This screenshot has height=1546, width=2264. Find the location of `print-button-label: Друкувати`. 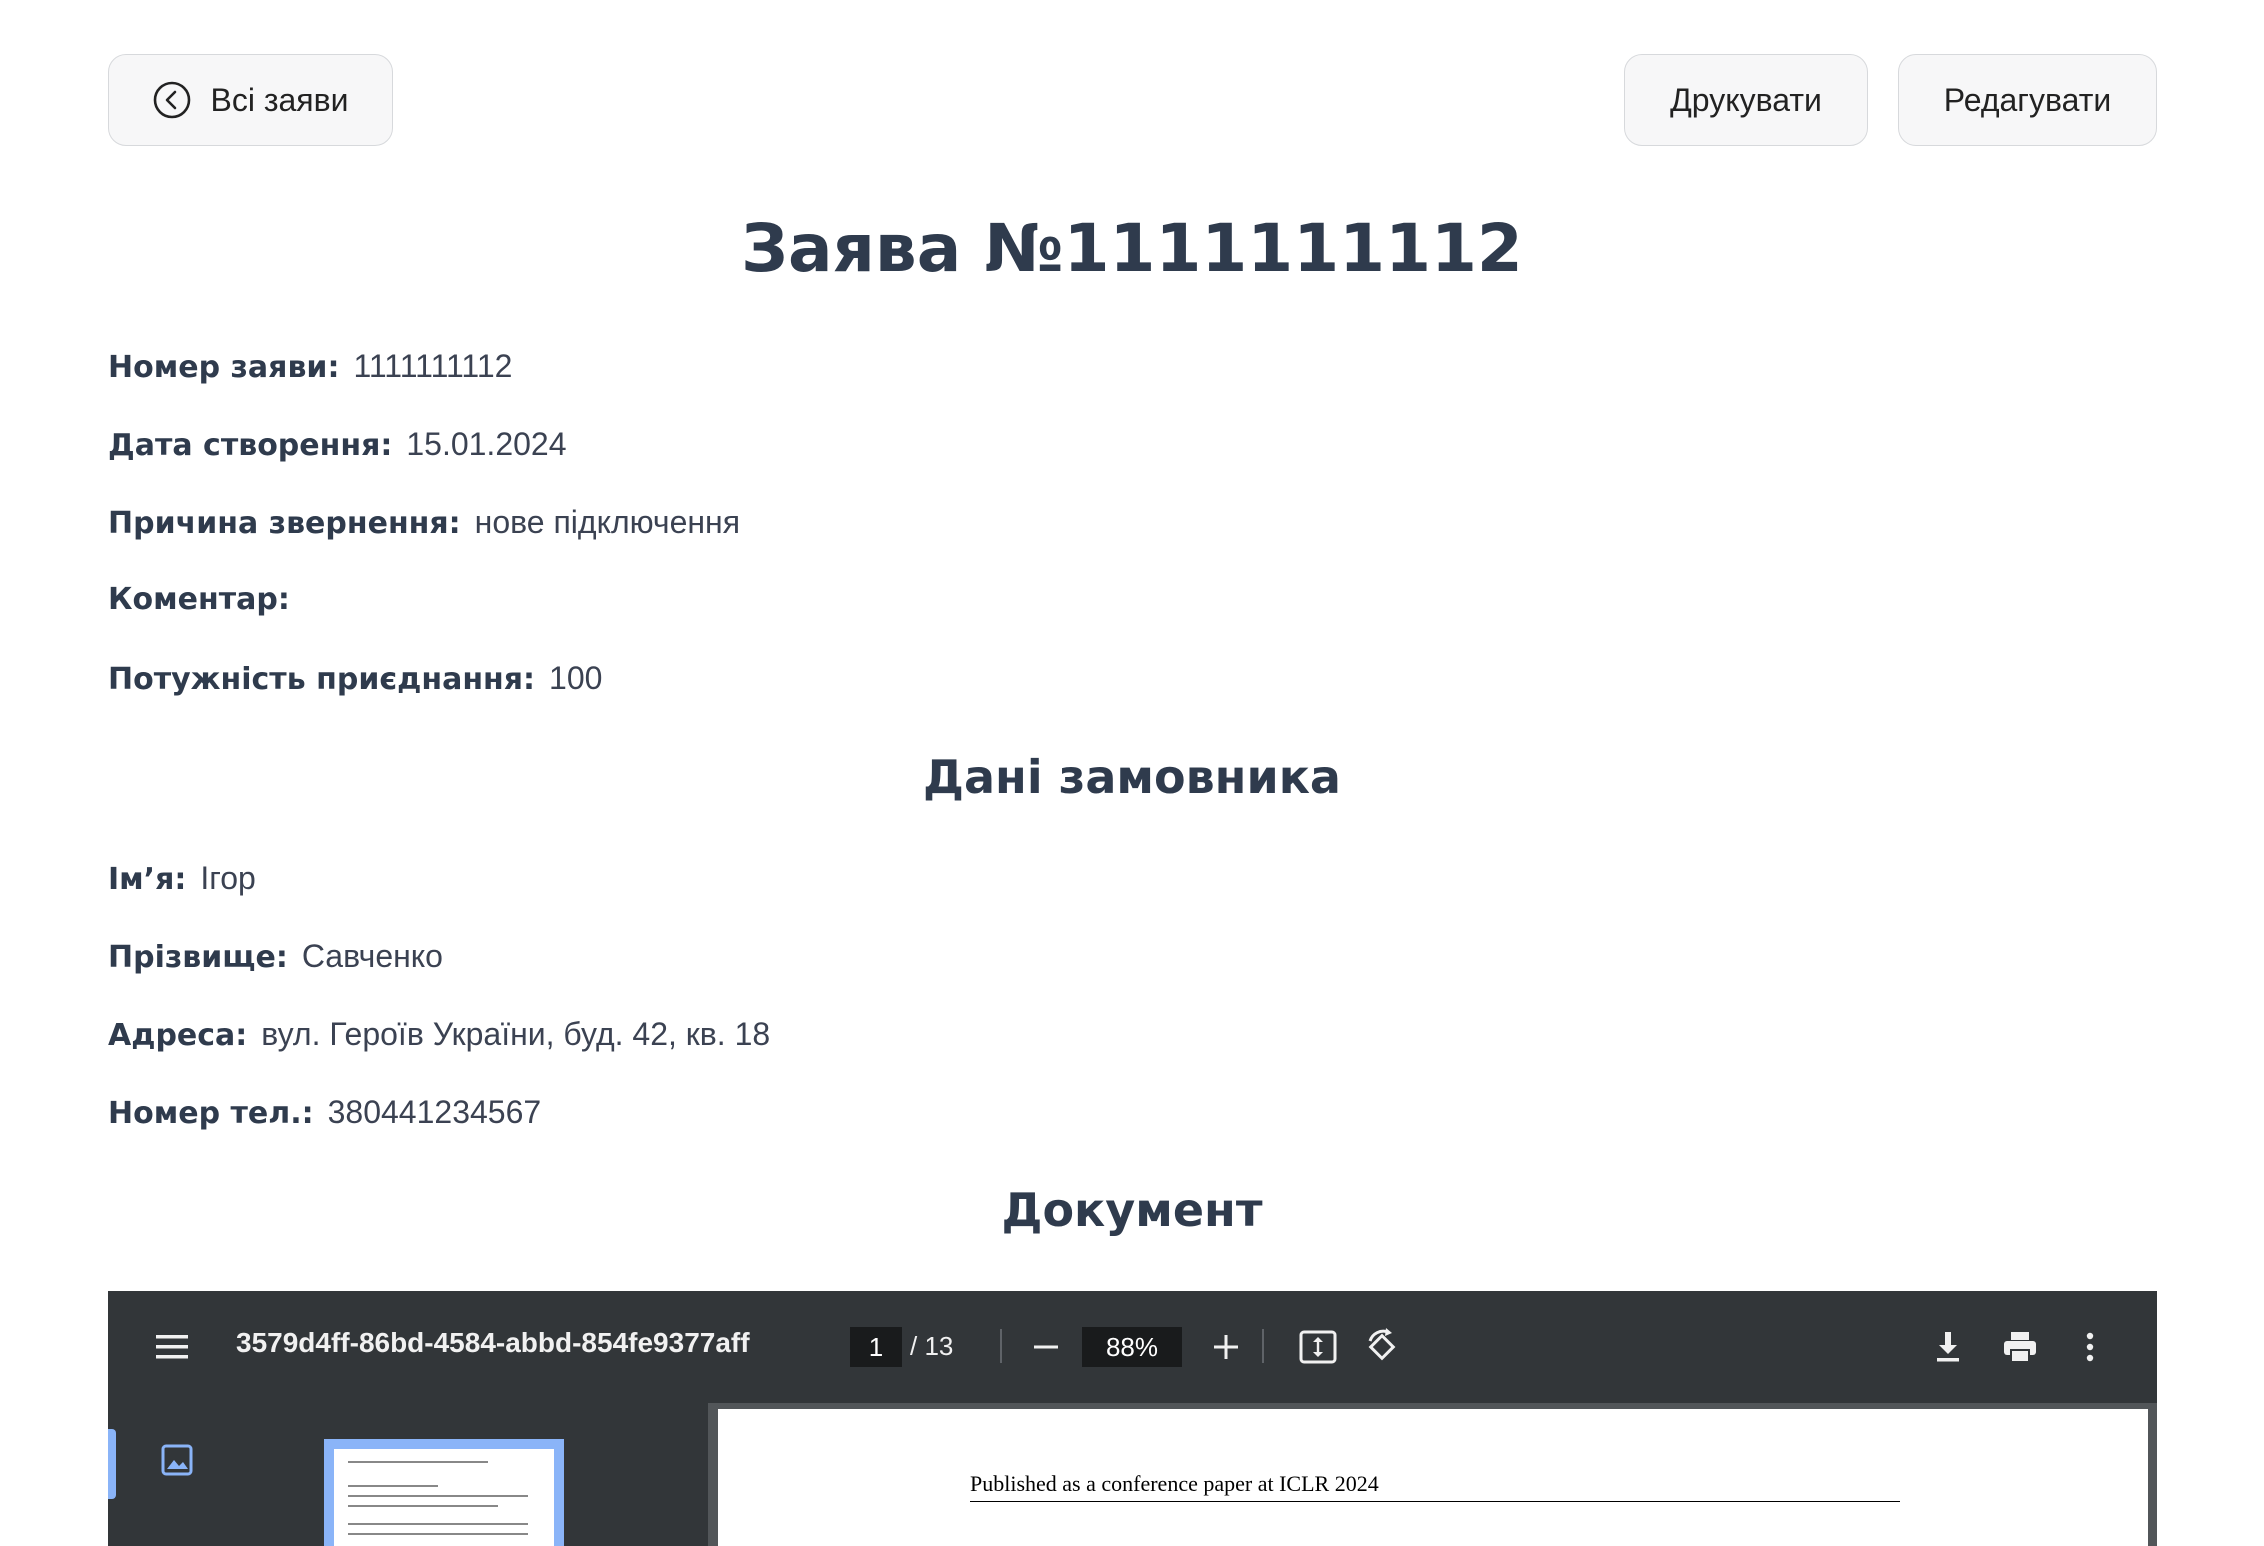

print-button-label: Друкувати is located at coordinates (1746, 99).